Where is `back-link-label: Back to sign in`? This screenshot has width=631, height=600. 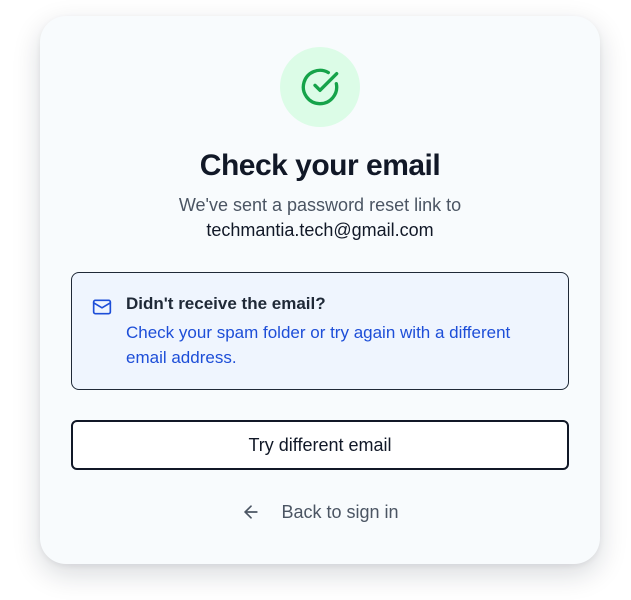 back-link-label: Back to sign in is located at coordinates (340, 511).